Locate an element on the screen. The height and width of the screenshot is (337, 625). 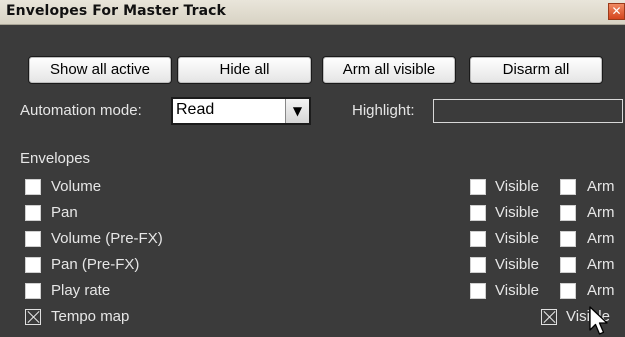
envelope-tempo-map-visible-checkbox is located at coordinates (549, 317).